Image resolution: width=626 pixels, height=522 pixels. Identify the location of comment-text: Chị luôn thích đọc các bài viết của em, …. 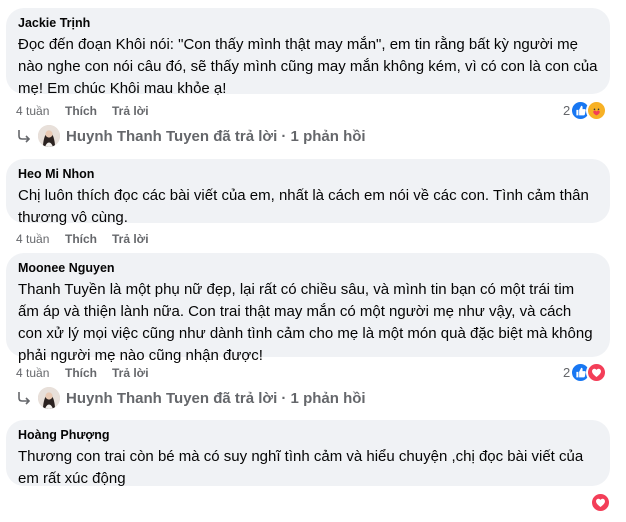
(303, 206).